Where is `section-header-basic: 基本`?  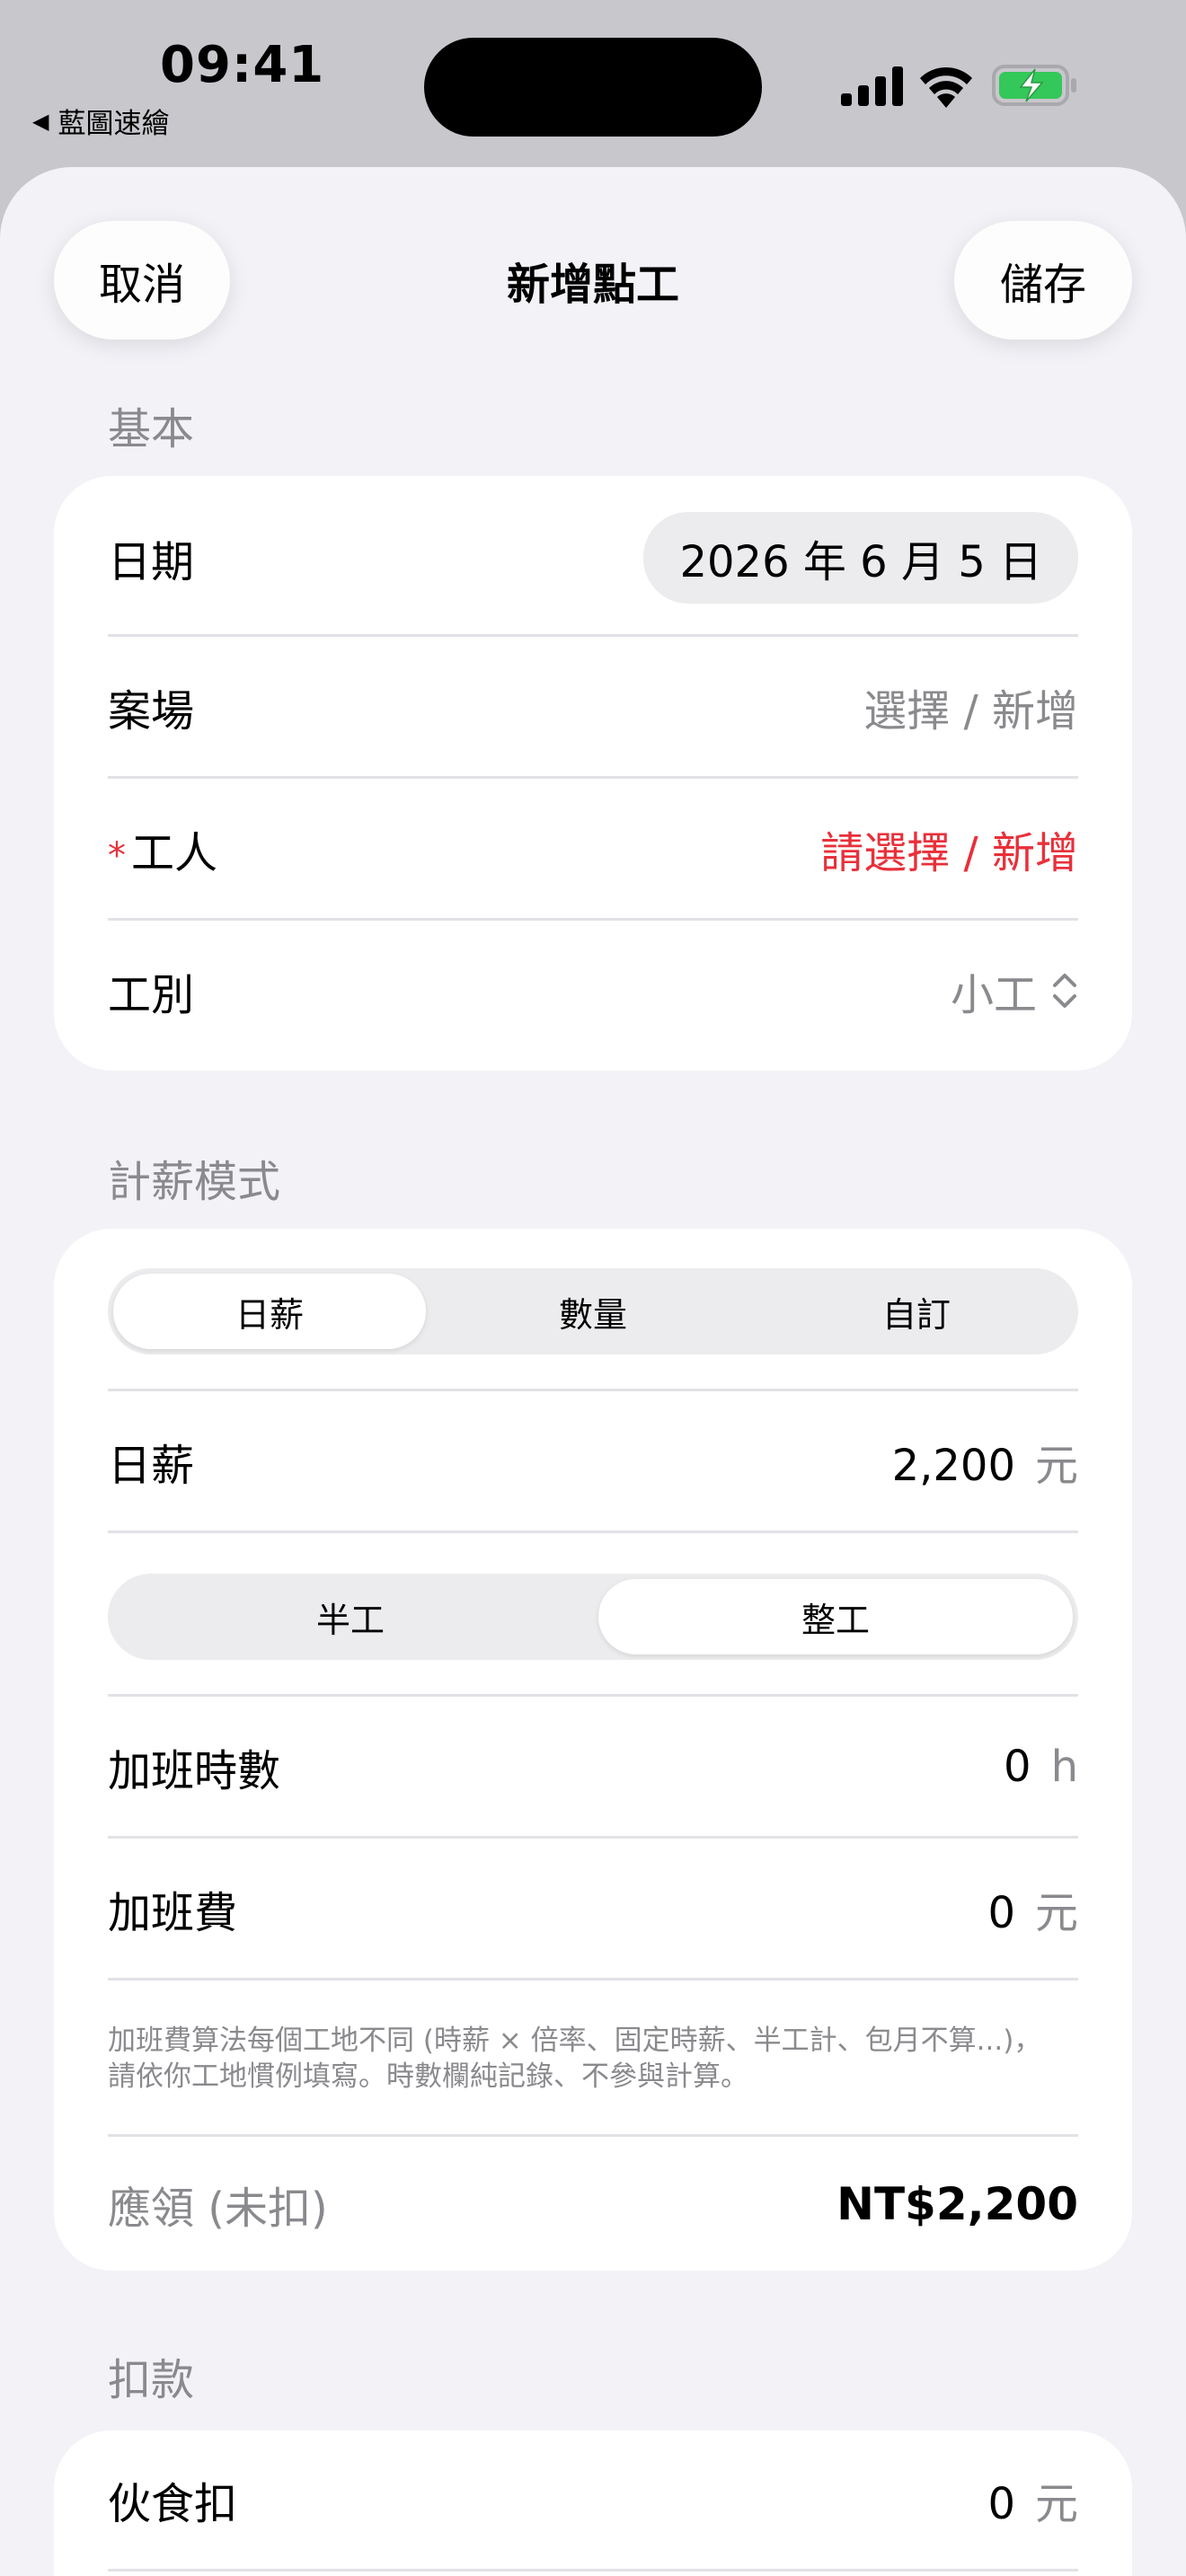 section-header-basic: 基本 is located at coordinates (151, 429).